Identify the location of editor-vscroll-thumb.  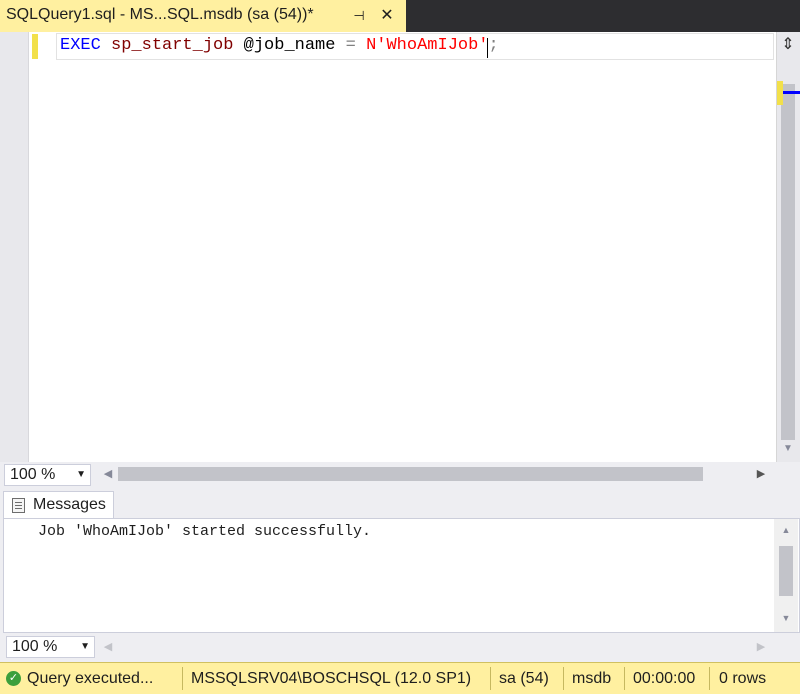
(788, 262).